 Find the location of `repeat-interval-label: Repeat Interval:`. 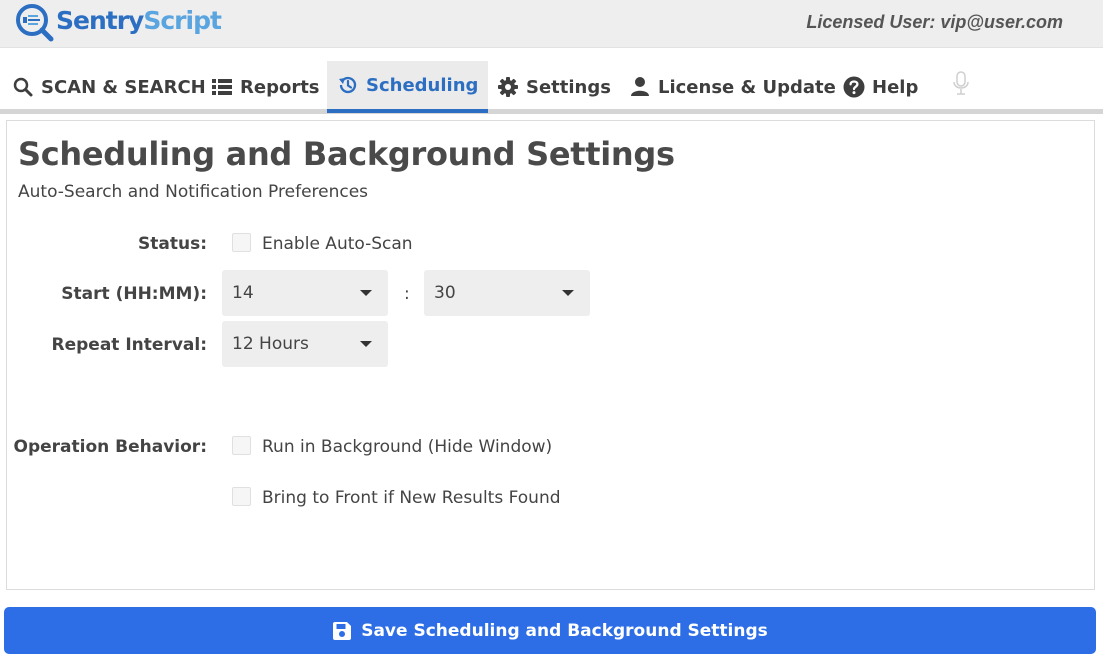

repeat-interval-label: Repeat Interval: is located at coordinates (129, 345).